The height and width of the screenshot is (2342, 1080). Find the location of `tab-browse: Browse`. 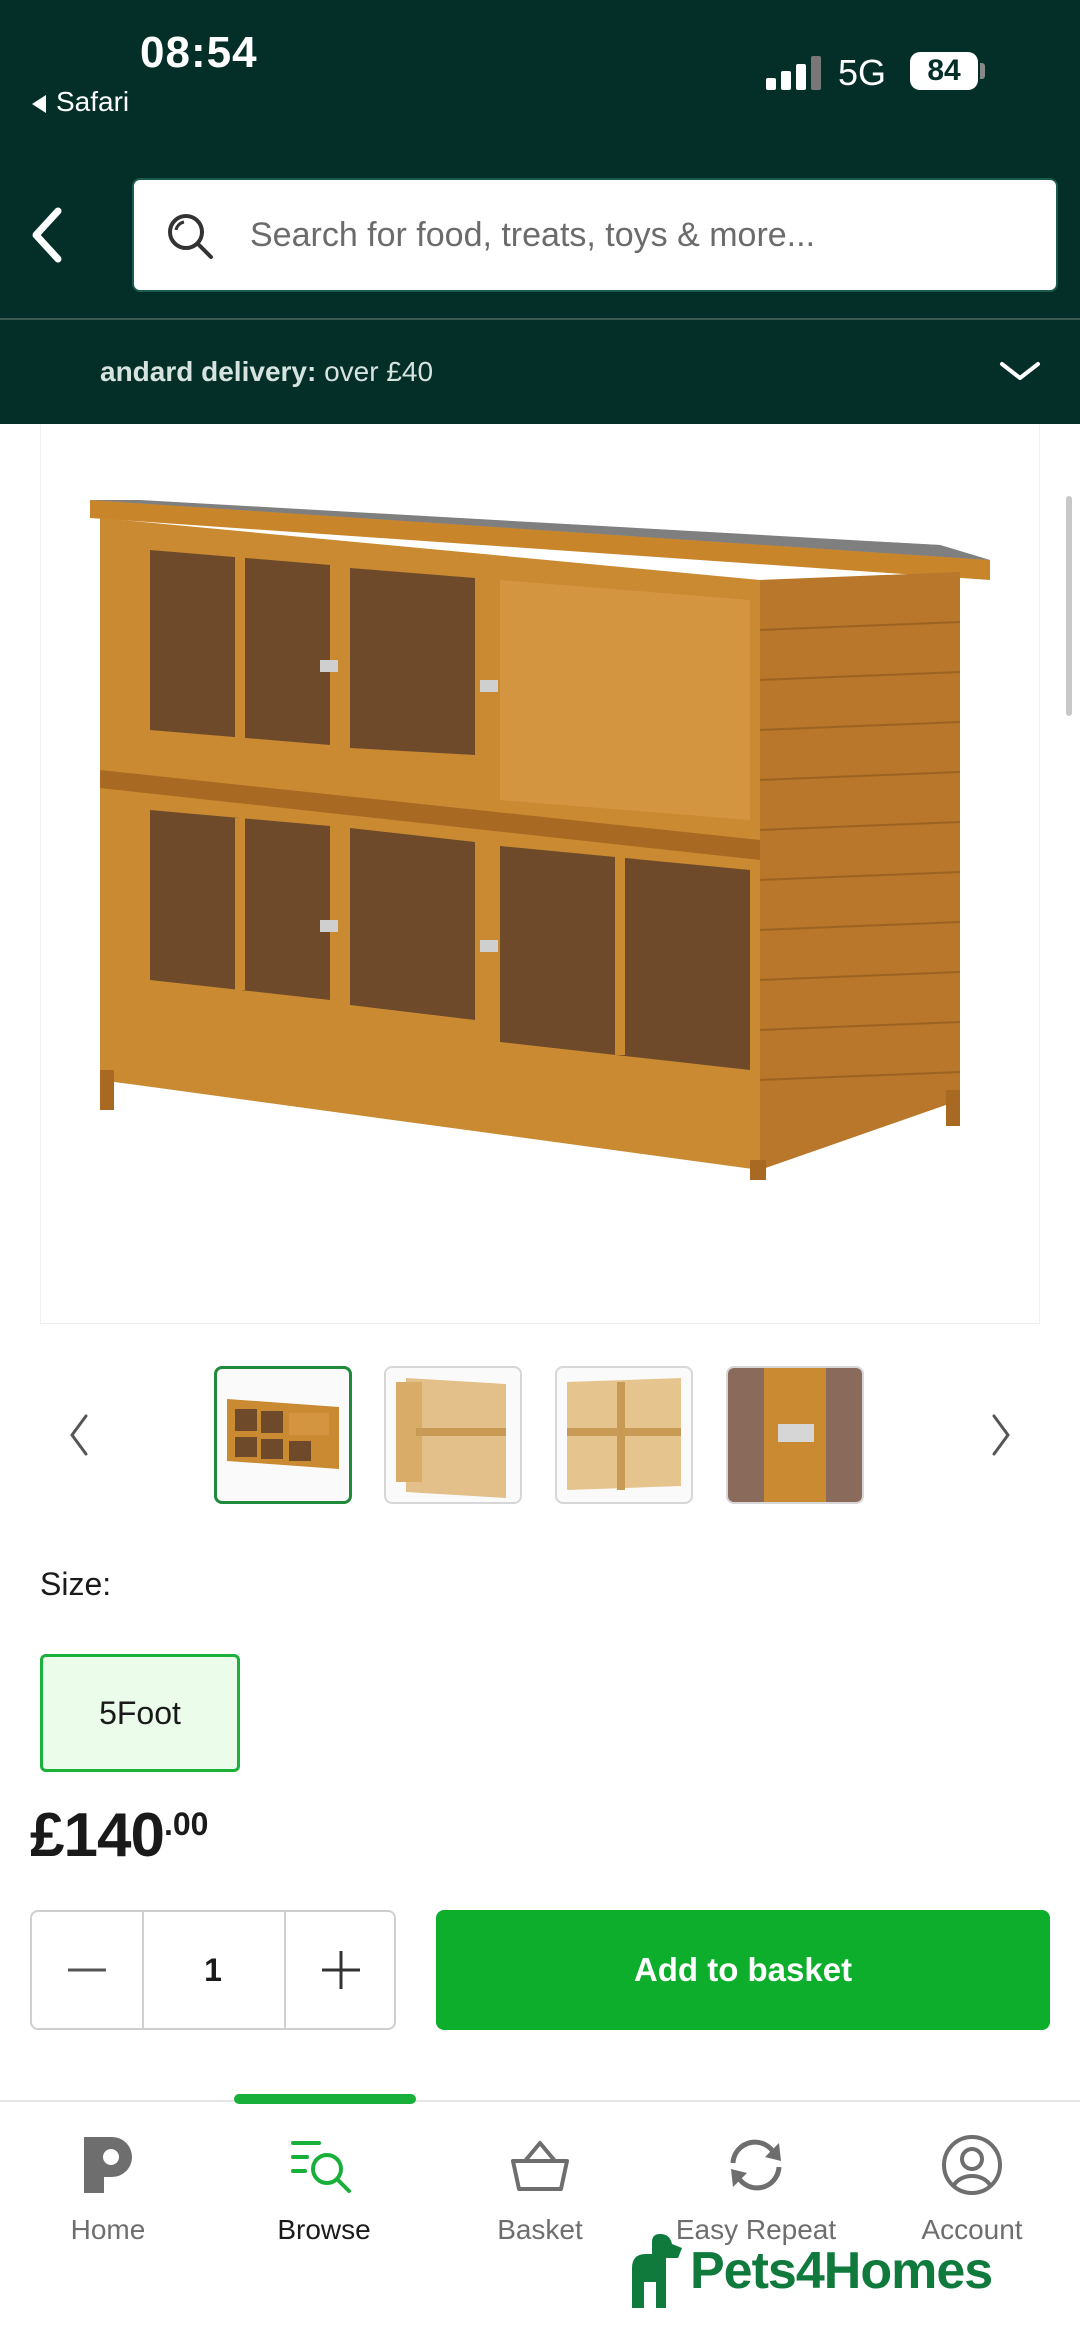

tab-browse: Browse is located at coordinates (324, 2183).